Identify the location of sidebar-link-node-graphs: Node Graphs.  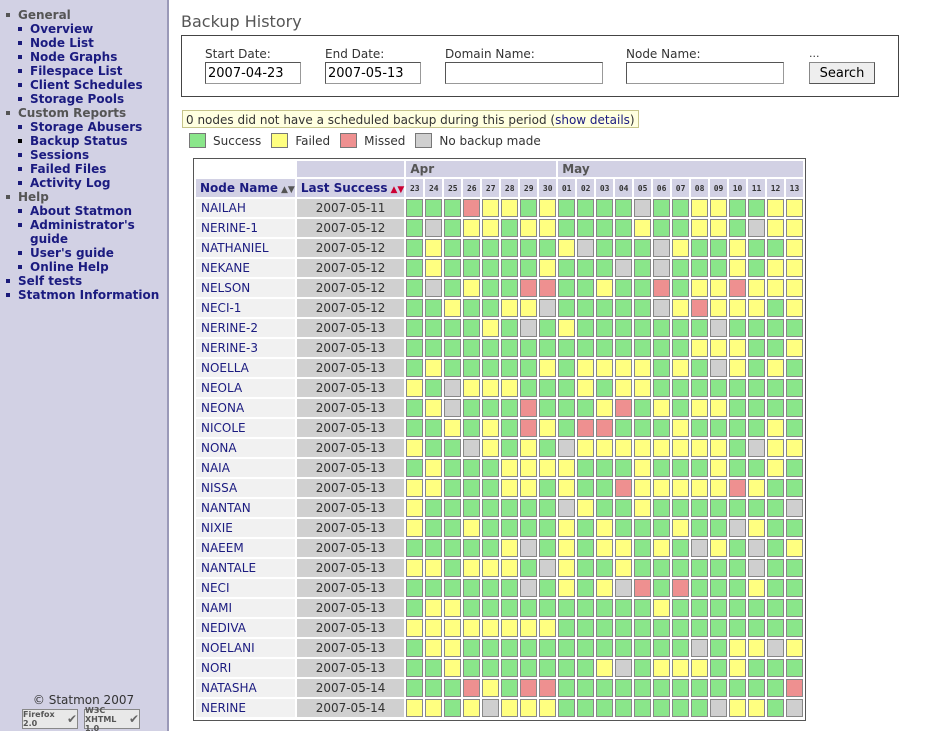
(73, 57).